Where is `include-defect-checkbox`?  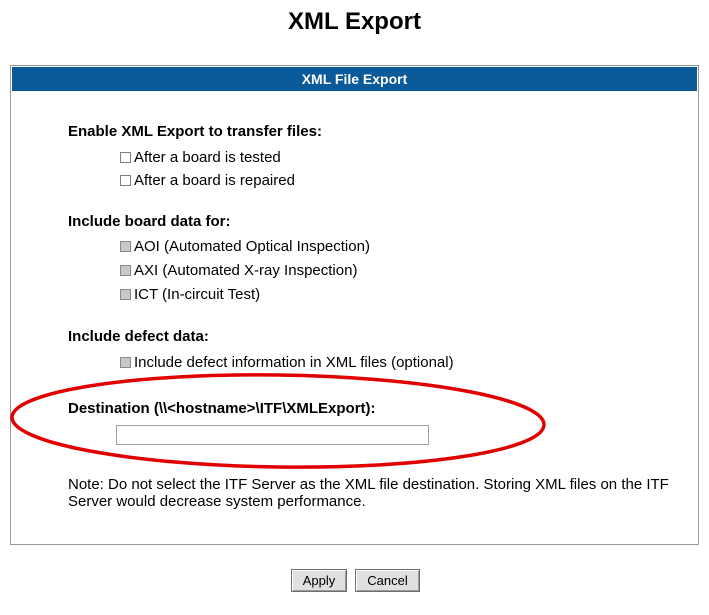 include-defect-checkbox is located at coordinates (125, 362).